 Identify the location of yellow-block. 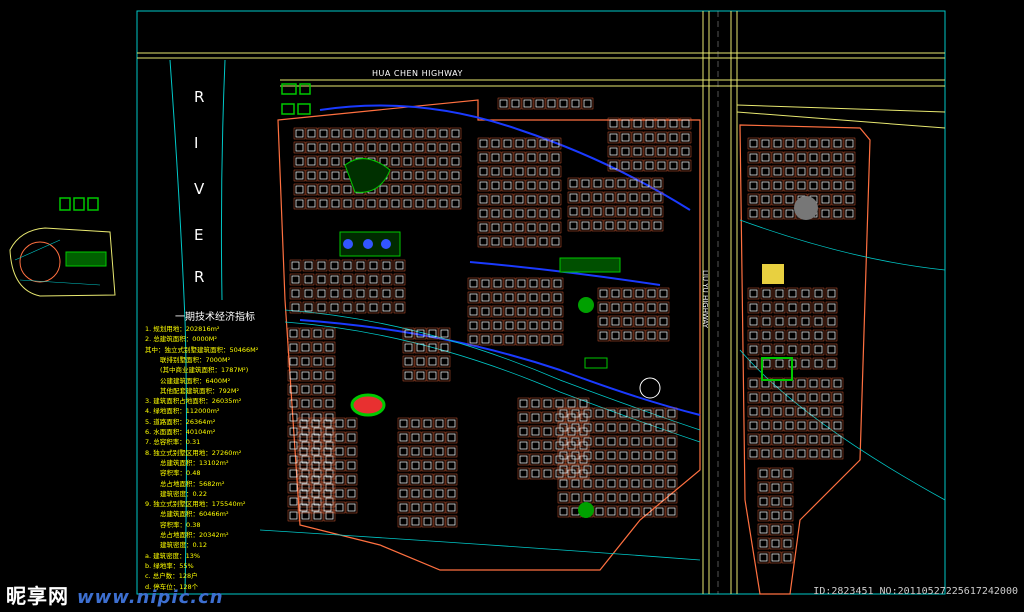
(773, 274).